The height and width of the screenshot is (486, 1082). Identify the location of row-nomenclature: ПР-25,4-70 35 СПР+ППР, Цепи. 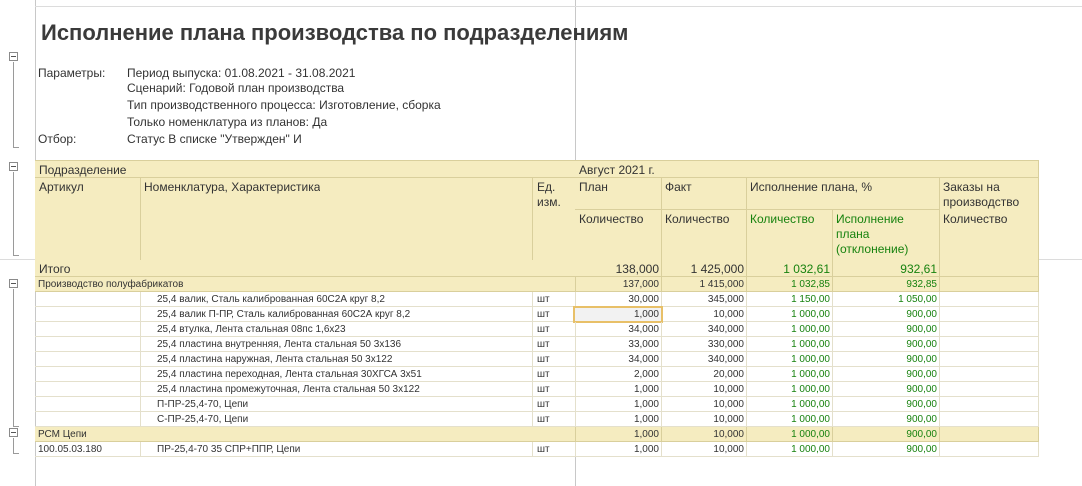
(229, 449).